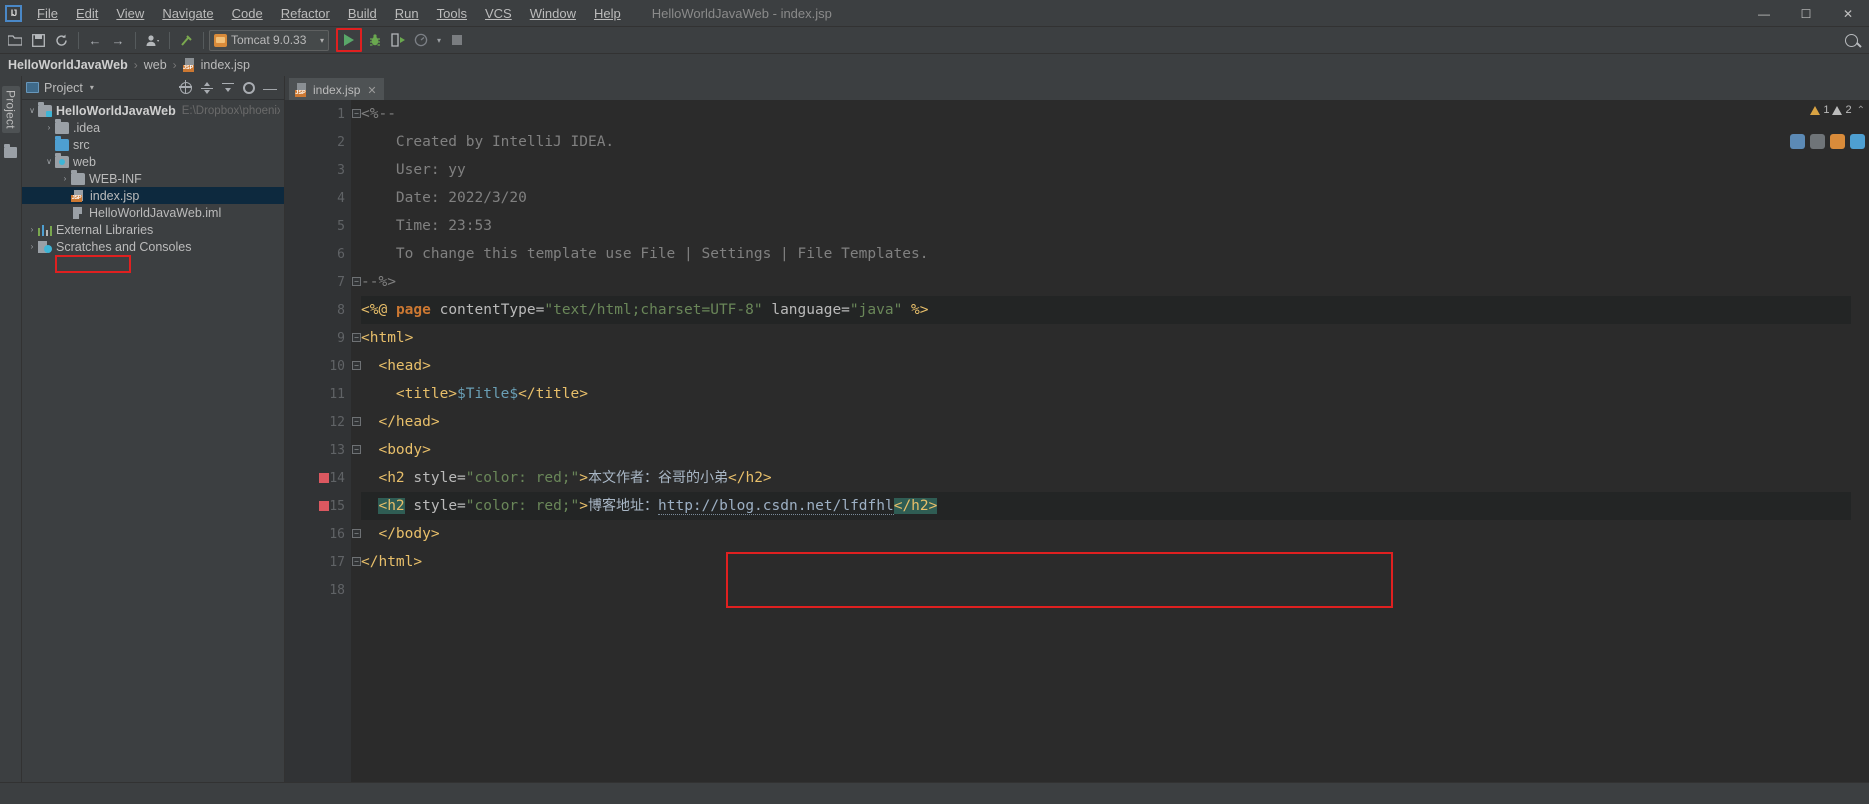 This screenshot has height=804, width=1869. What do you see at coordinates (305, 13) in the screenshot?
I see `menu-refactor: Refactor` at bounding box center [305, 13].